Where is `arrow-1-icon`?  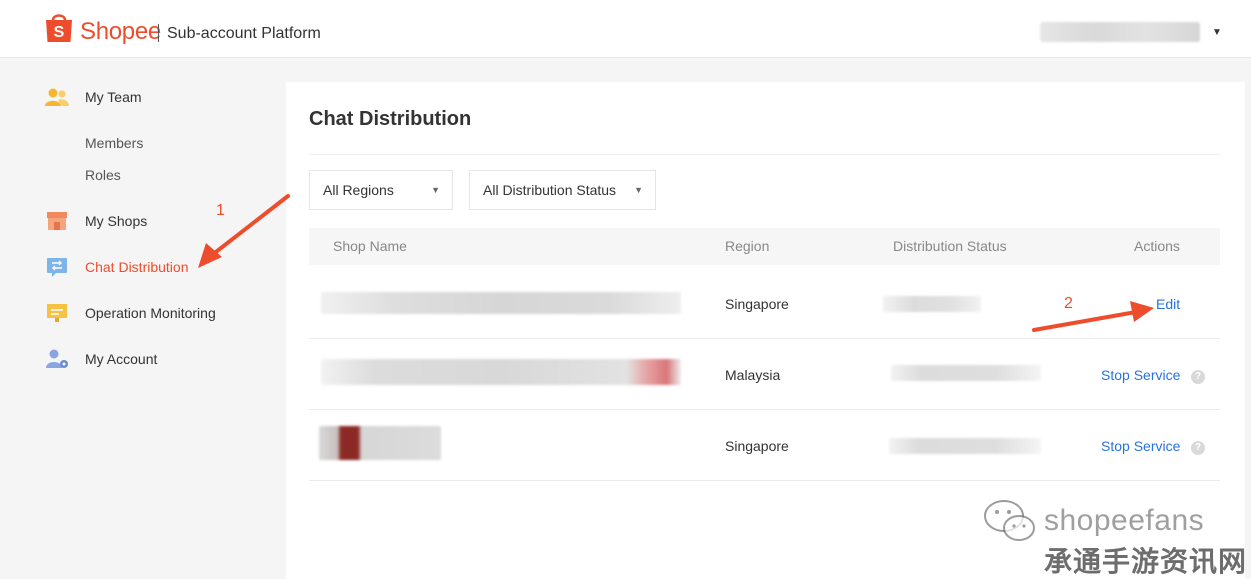 arrow-1-icon is located at coordinates (244, 231).